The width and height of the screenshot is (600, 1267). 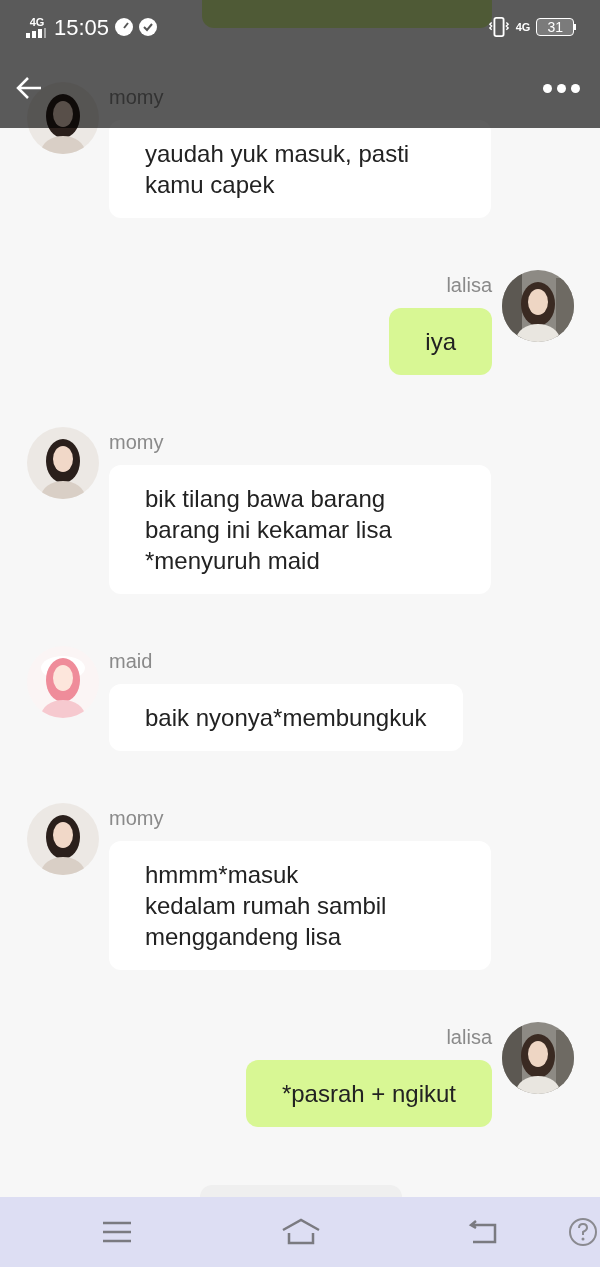 I want to click on message-bubble: bik tilang bawa barang barang ini kekamar lisa *menyuruh maid, so click(x=300, y=529).